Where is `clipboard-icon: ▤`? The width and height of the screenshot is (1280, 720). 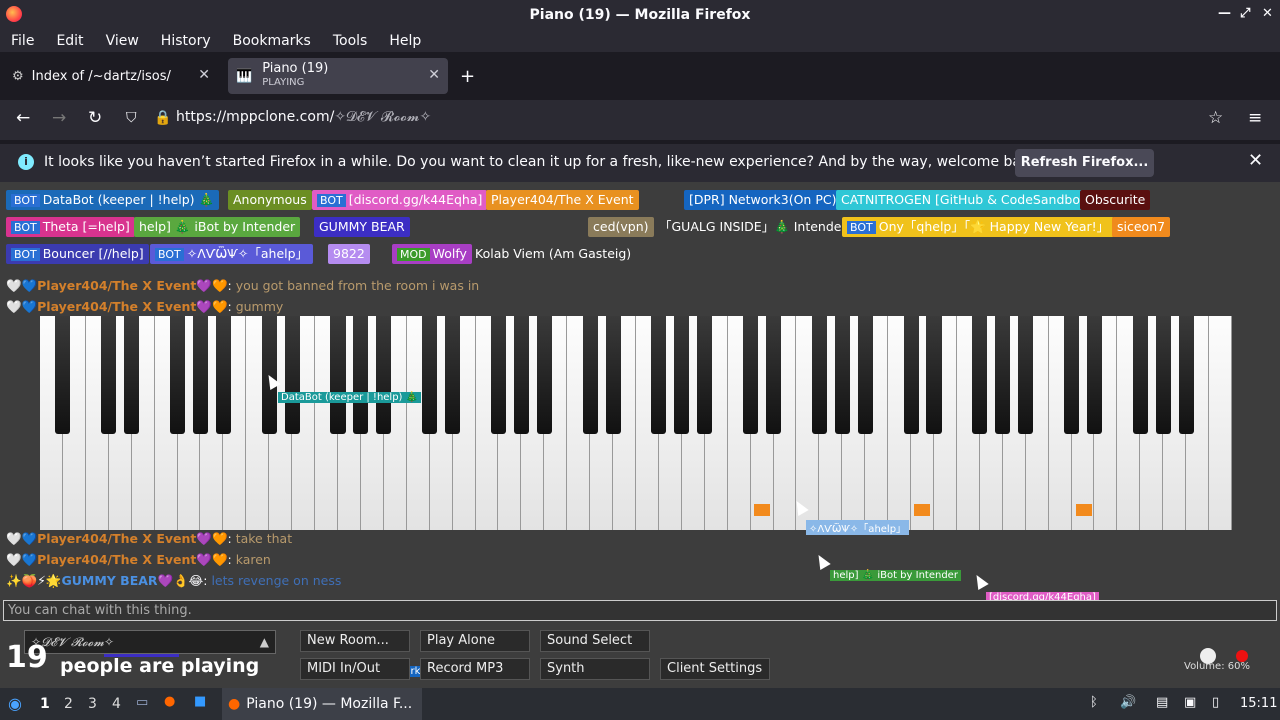
clipboard-icon: ▤ is located at coordinates (1162, 702).